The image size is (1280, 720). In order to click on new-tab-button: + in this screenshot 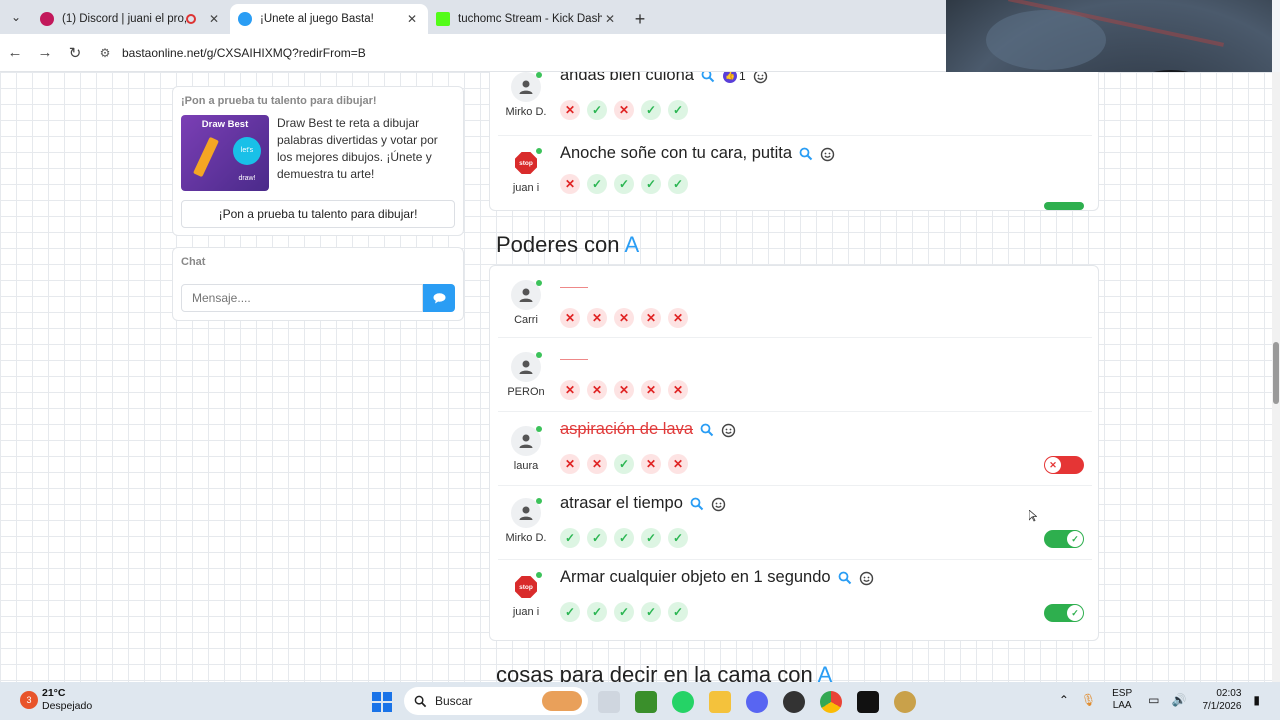, I will do `click(640, 19)`.